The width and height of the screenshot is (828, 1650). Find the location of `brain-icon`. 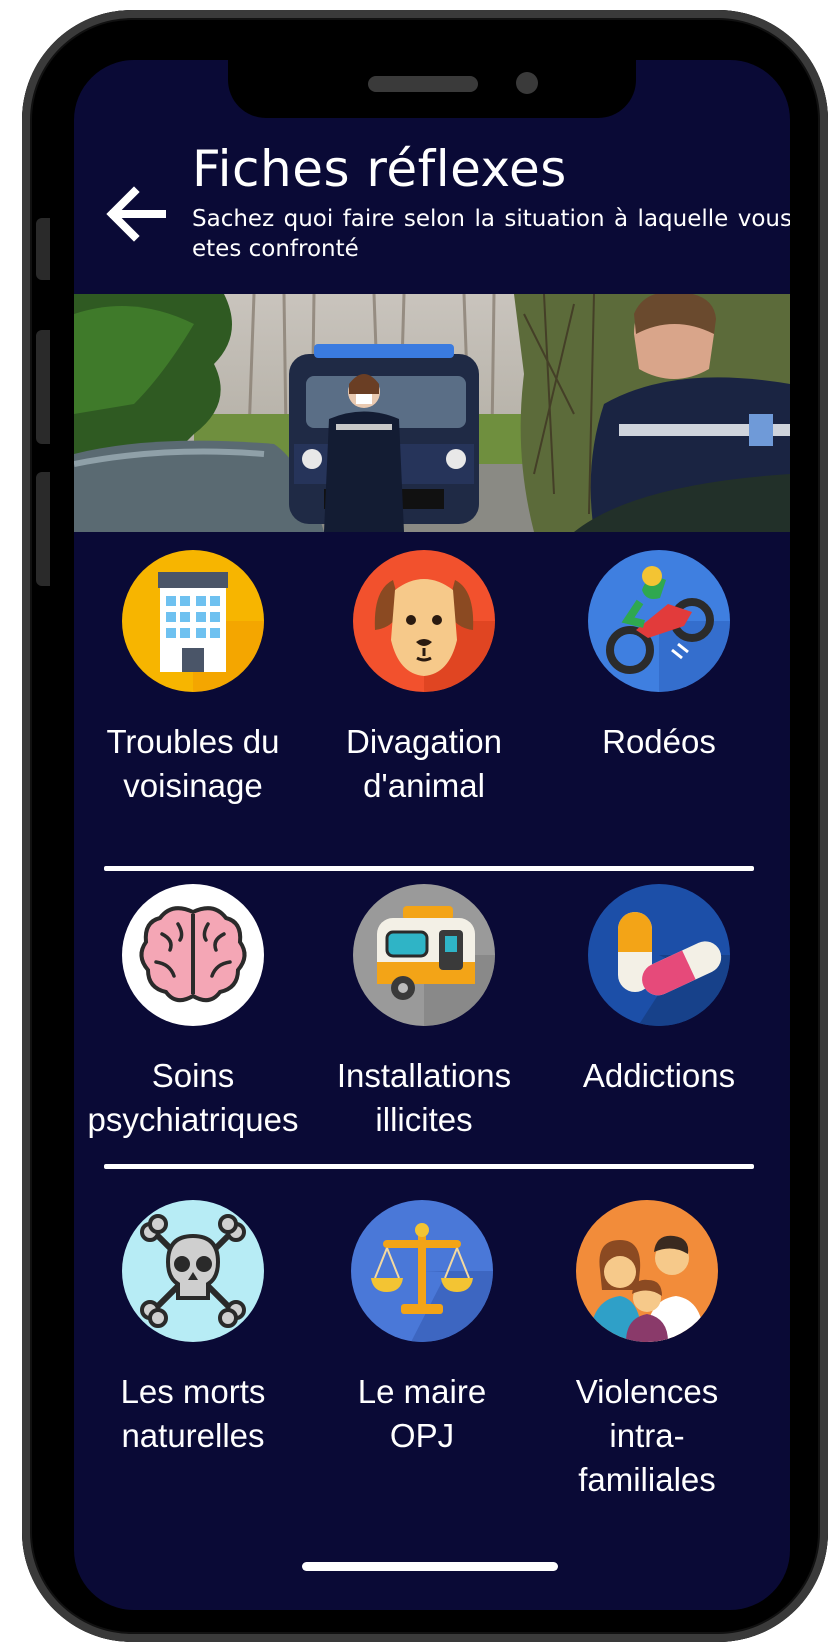

brain-icon is located at coordinates (193, 955).